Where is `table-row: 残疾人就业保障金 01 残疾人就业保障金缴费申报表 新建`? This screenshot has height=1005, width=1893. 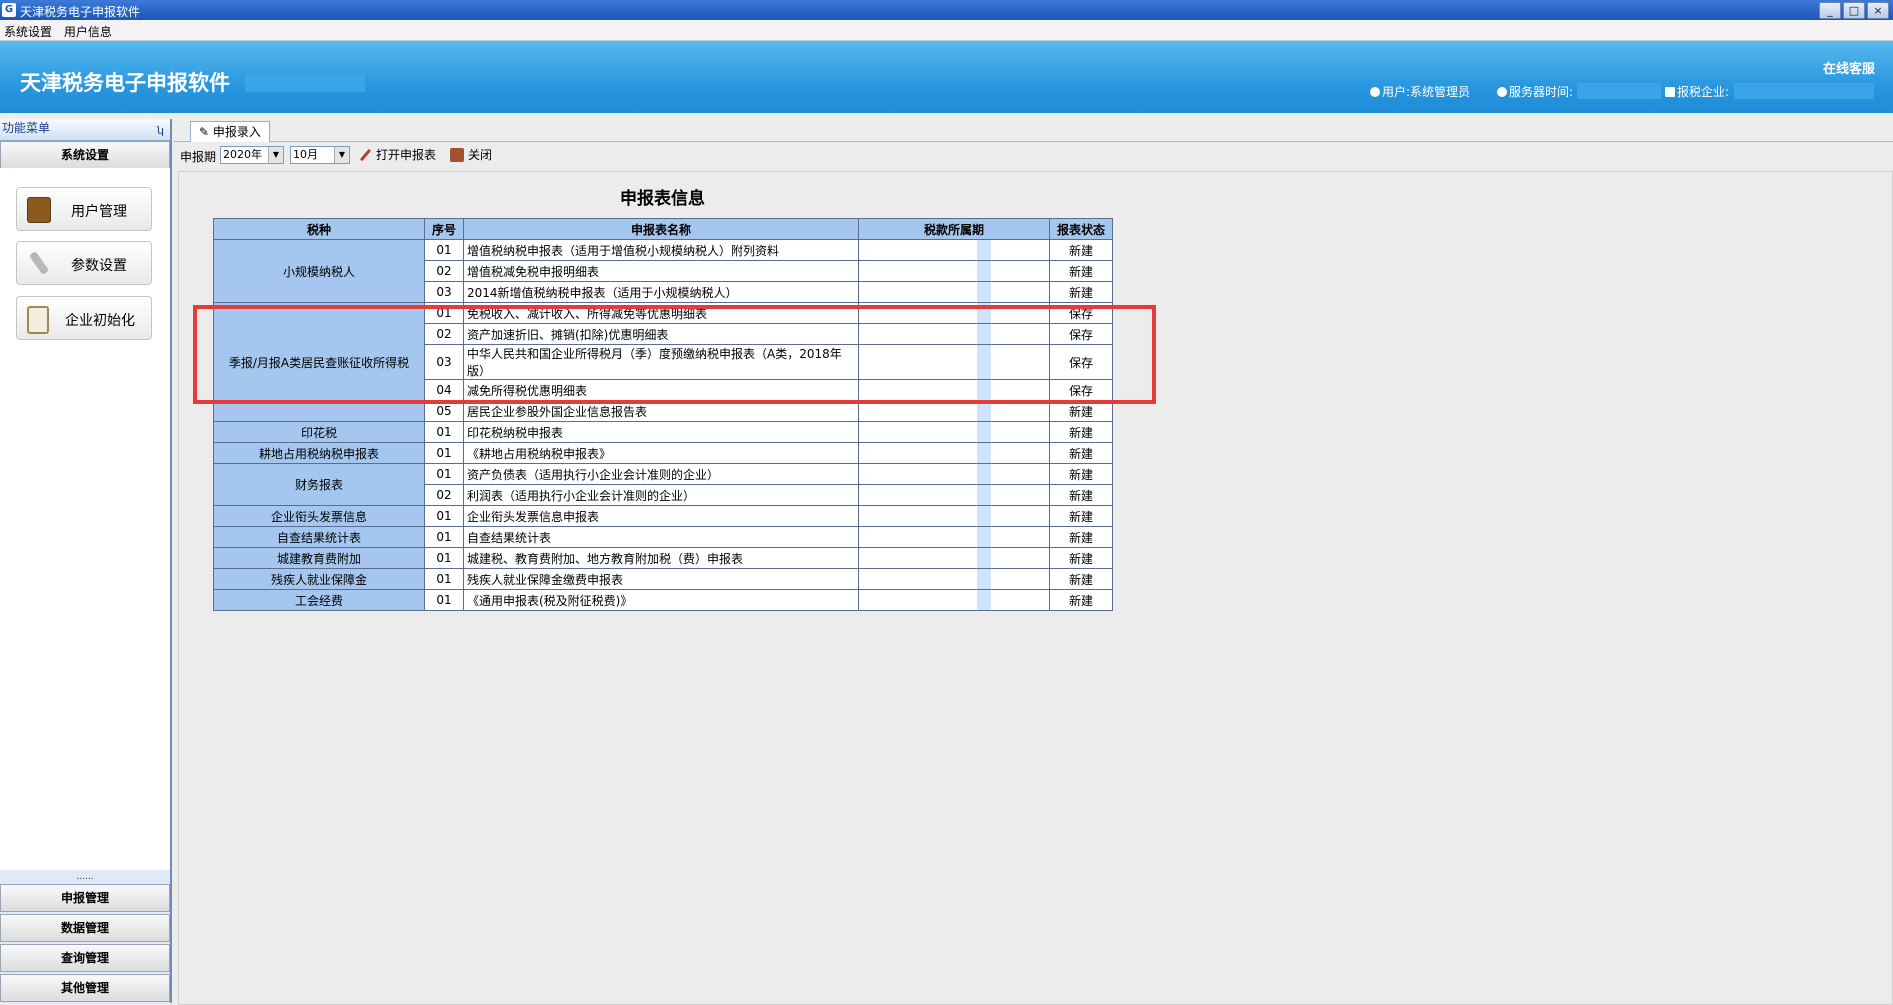 table-row: 残疾人就业保障金 01 残疾人就业保障金缴费申报表 新建 is located at coordinates (663, 579).